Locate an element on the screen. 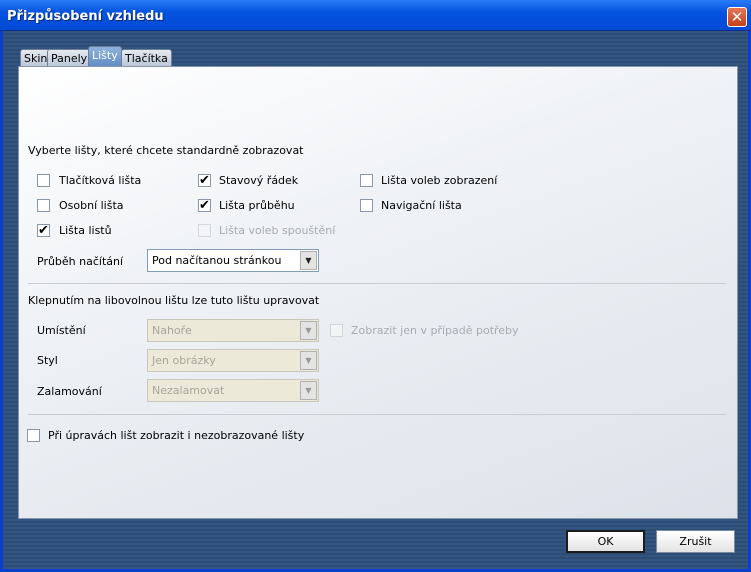  style-select: Jen obrázky ▼ is located at coordinates (233, 360).